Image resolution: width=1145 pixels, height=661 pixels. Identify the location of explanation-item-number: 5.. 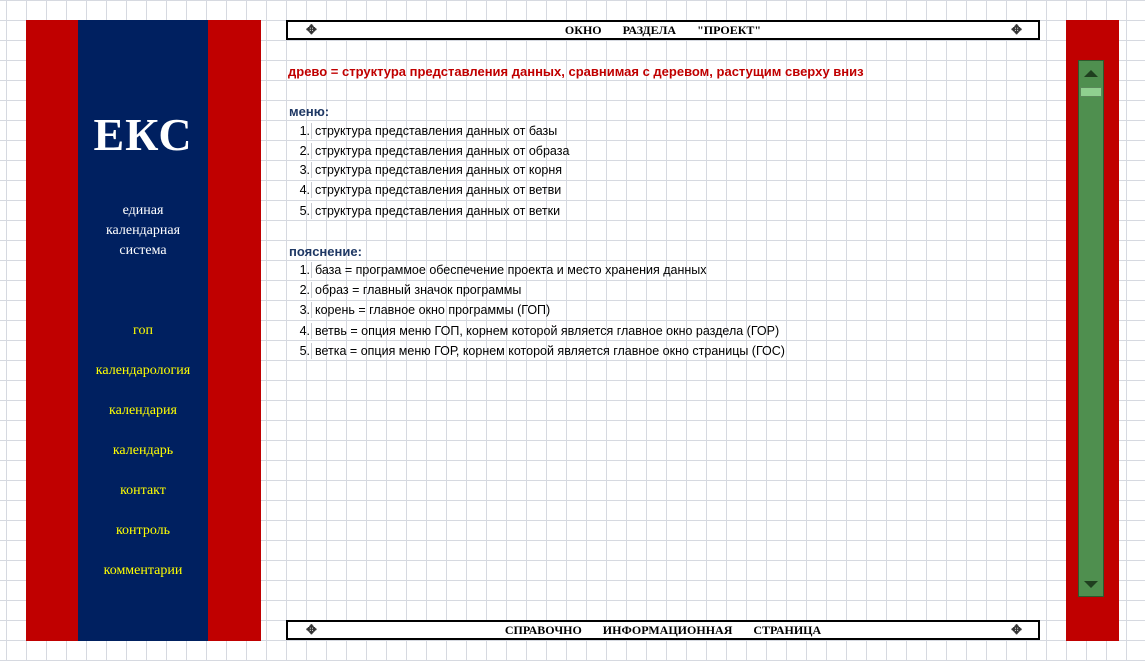
(304, 351).